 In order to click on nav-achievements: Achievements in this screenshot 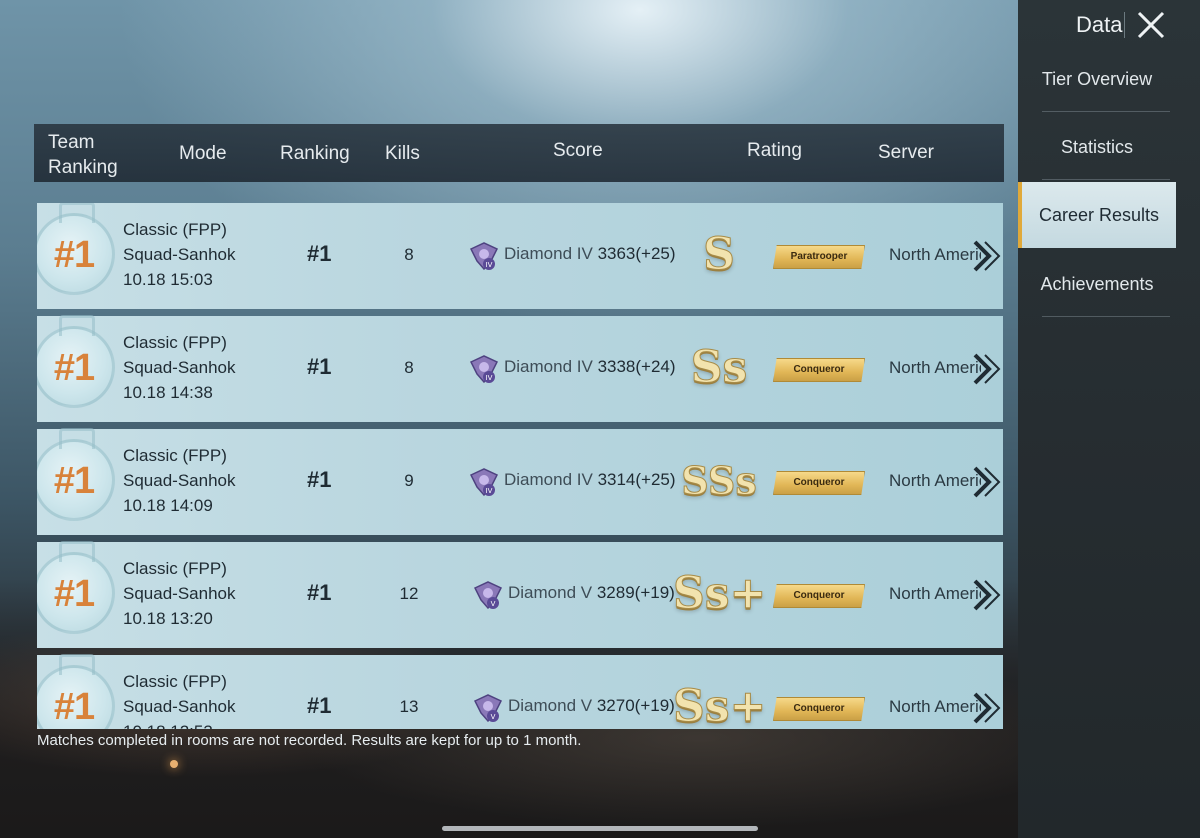, I will do `click(1097, 284)`.